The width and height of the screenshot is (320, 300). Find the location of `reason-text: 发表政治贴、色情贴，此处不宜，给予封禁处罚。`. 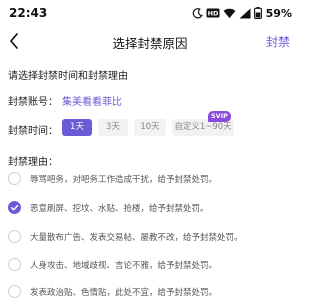

reason-text: 发表政治贴、色情贴，此处不宜，给予封禁处罚。 is located at coordinates (124, 293).